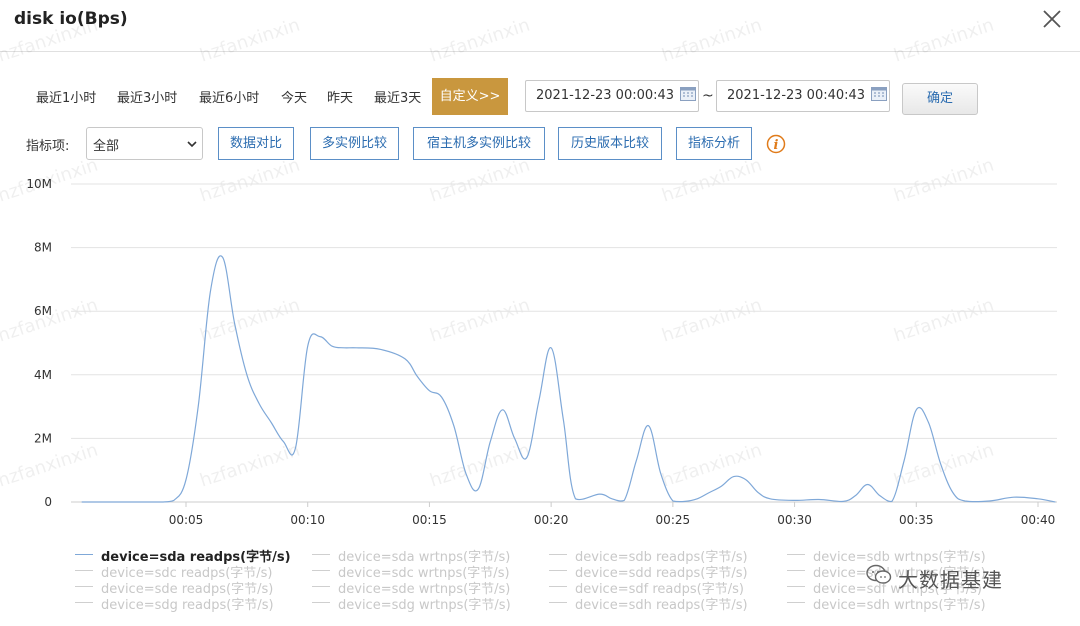 The image size is (1080, 626). I want to click on confirm-button: 确定, so click(940, 99).